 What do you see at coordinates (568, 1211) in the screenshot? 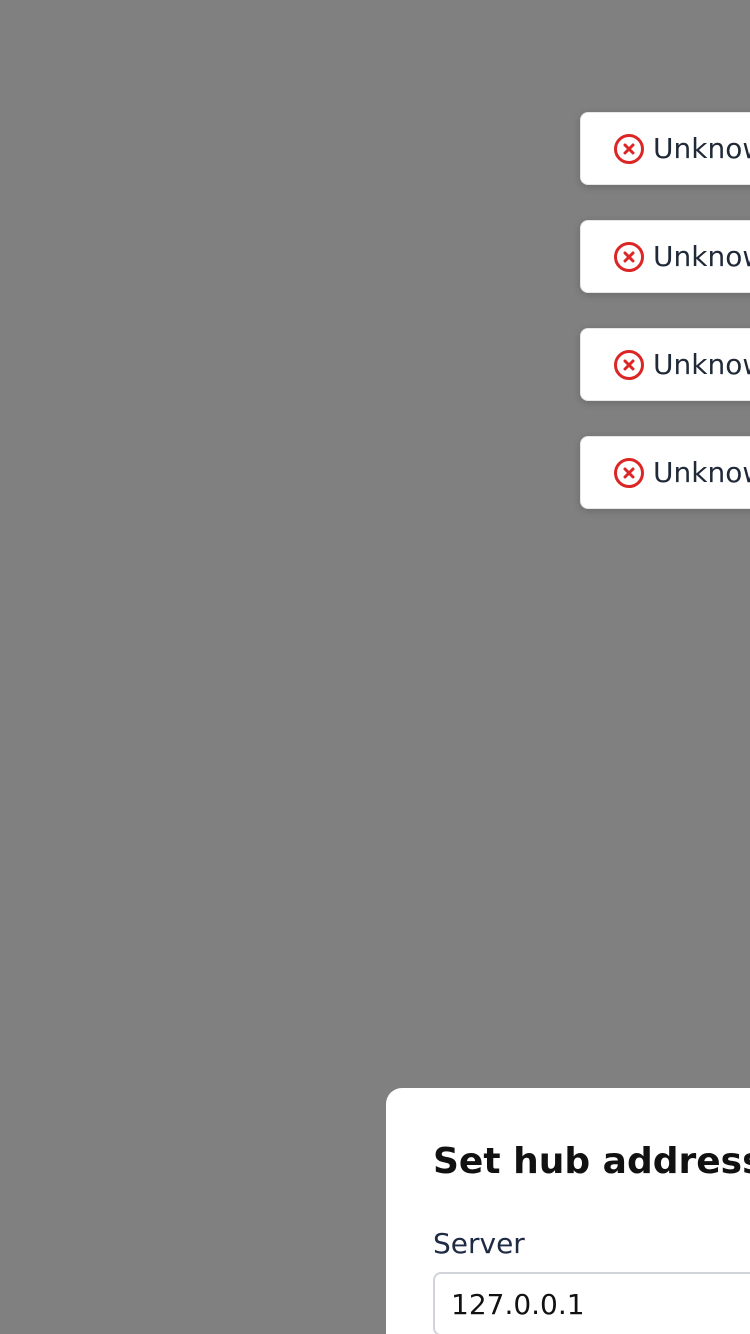
I see `hub-address-dialog: Set hub address Server` at bounding box center [568, 1211].